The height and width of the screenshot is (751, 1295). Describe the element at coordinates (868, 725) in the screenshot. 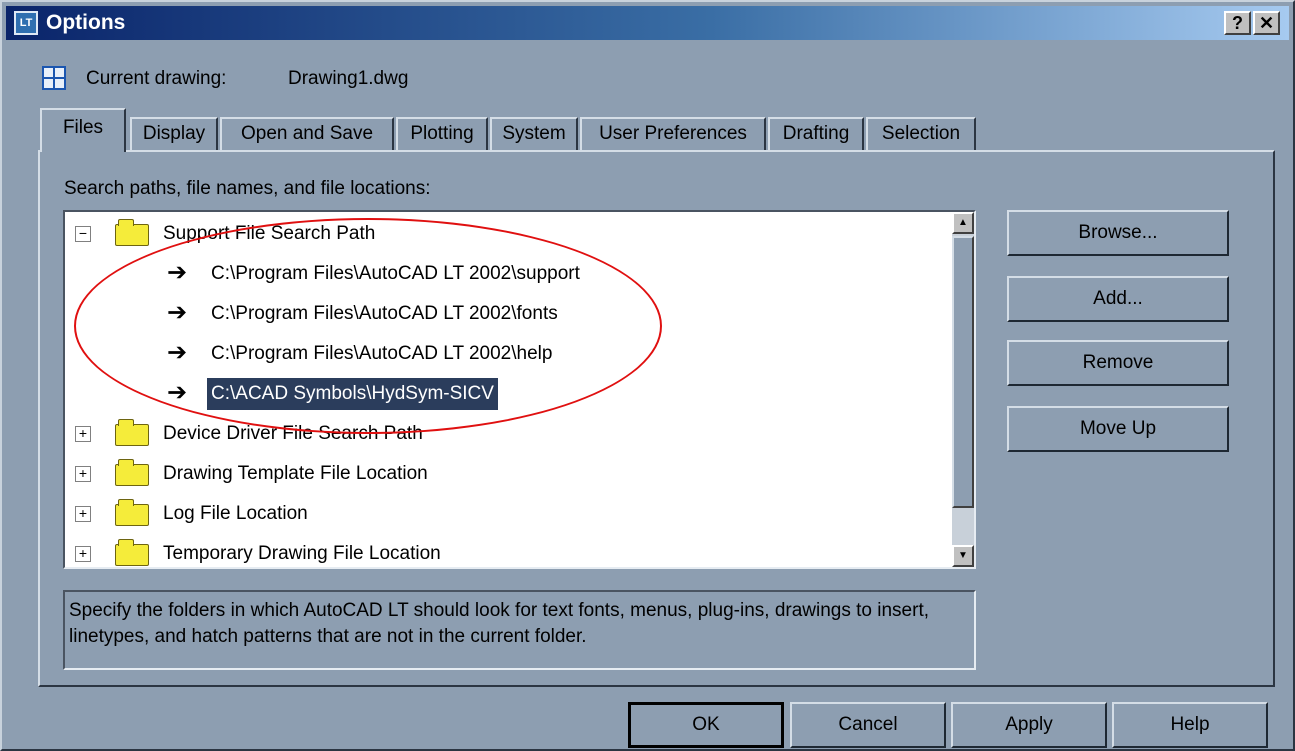

I see `cancel-button: Cancel` at that location.